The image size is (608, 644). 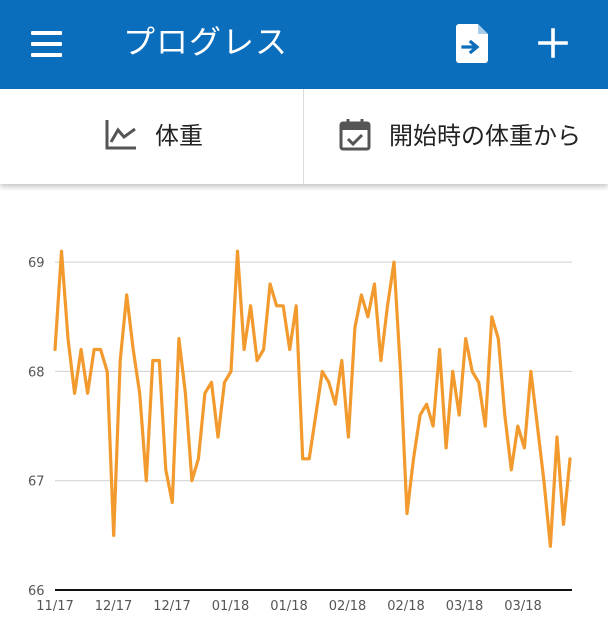 I want to click on y-tick-label: 68, so click(x=36, y=372).